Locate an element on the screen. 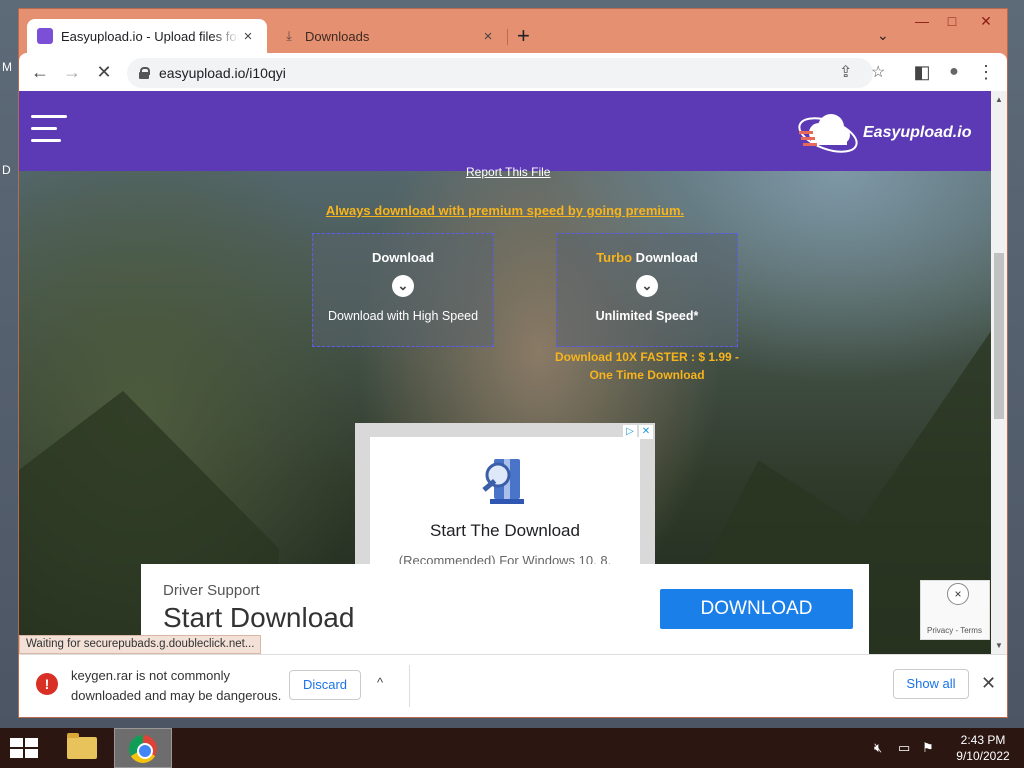 The width and height of the screenshot is (1024, 768). close-window-button: ✕ is located at coordinates (986, 21).